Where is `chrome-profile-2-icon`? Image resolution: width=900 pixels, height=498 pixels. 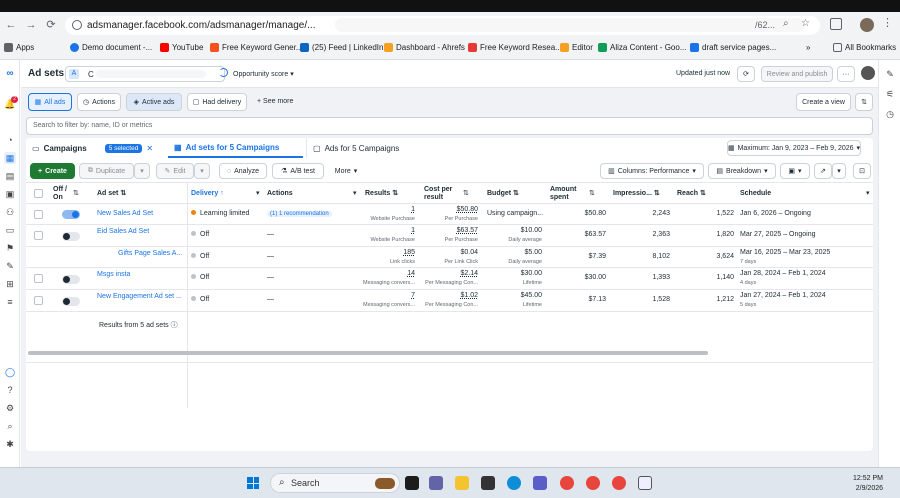 chrome-profile-2-icon is located at coordinates (619, 483).